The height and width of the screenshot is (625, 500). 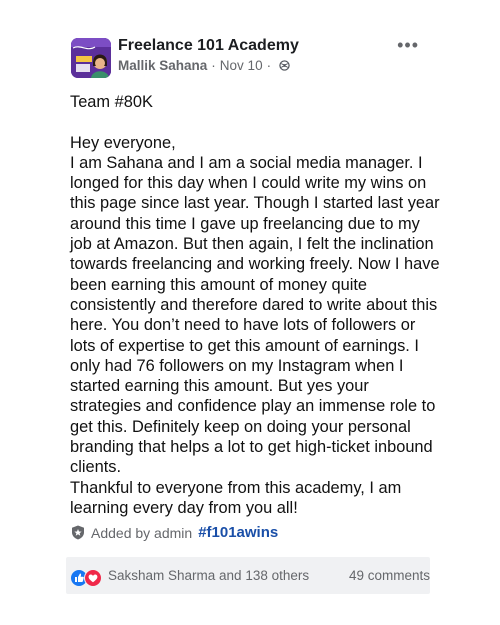 I want to click on reactors-summary: Saksham Sharma and 138 others, so click(x=208, y=575).